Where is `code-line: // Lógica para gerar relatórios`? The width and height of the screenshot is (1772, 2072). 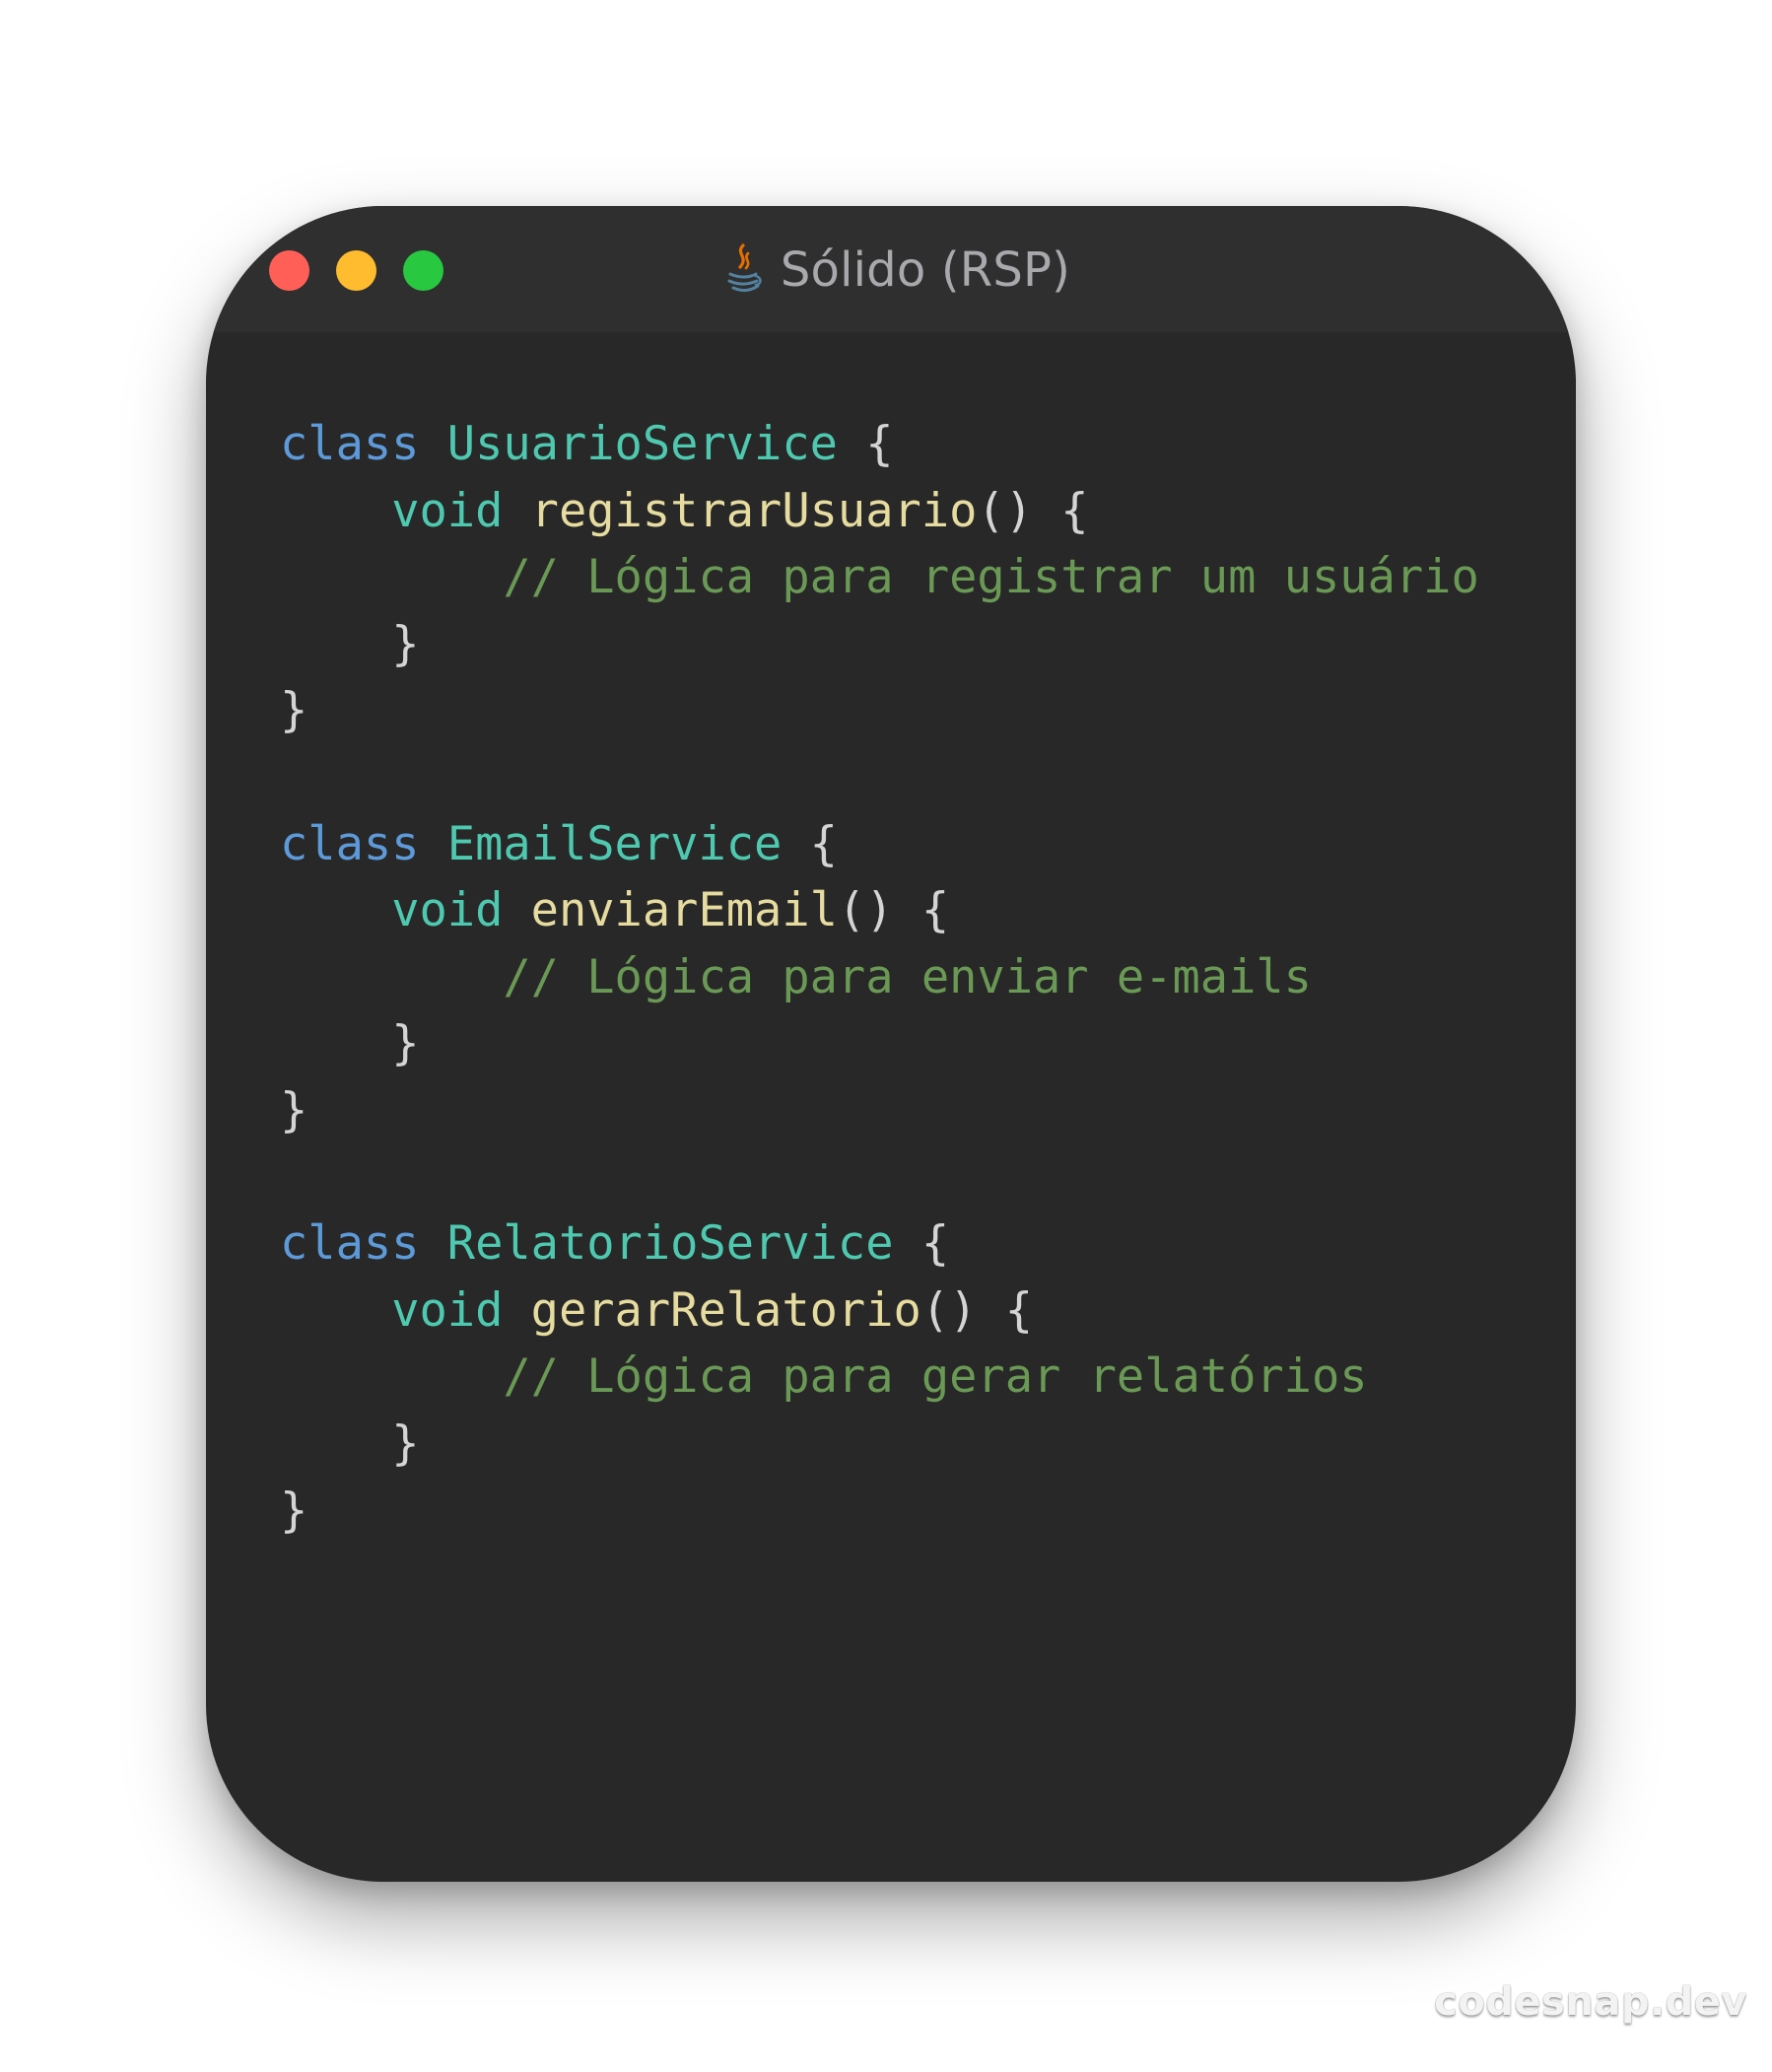
code-line: // Lógica para gerar relatórios is located at coordinates (879, 1378).